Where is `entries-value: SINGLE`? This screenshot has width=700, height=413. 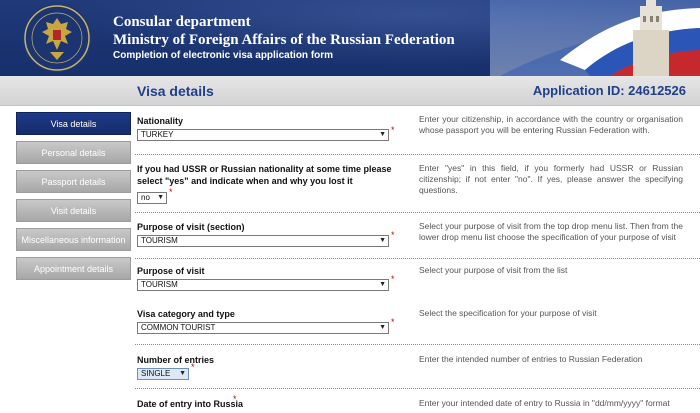
entries-value: SINGLE is located at coordinates (156, 373).